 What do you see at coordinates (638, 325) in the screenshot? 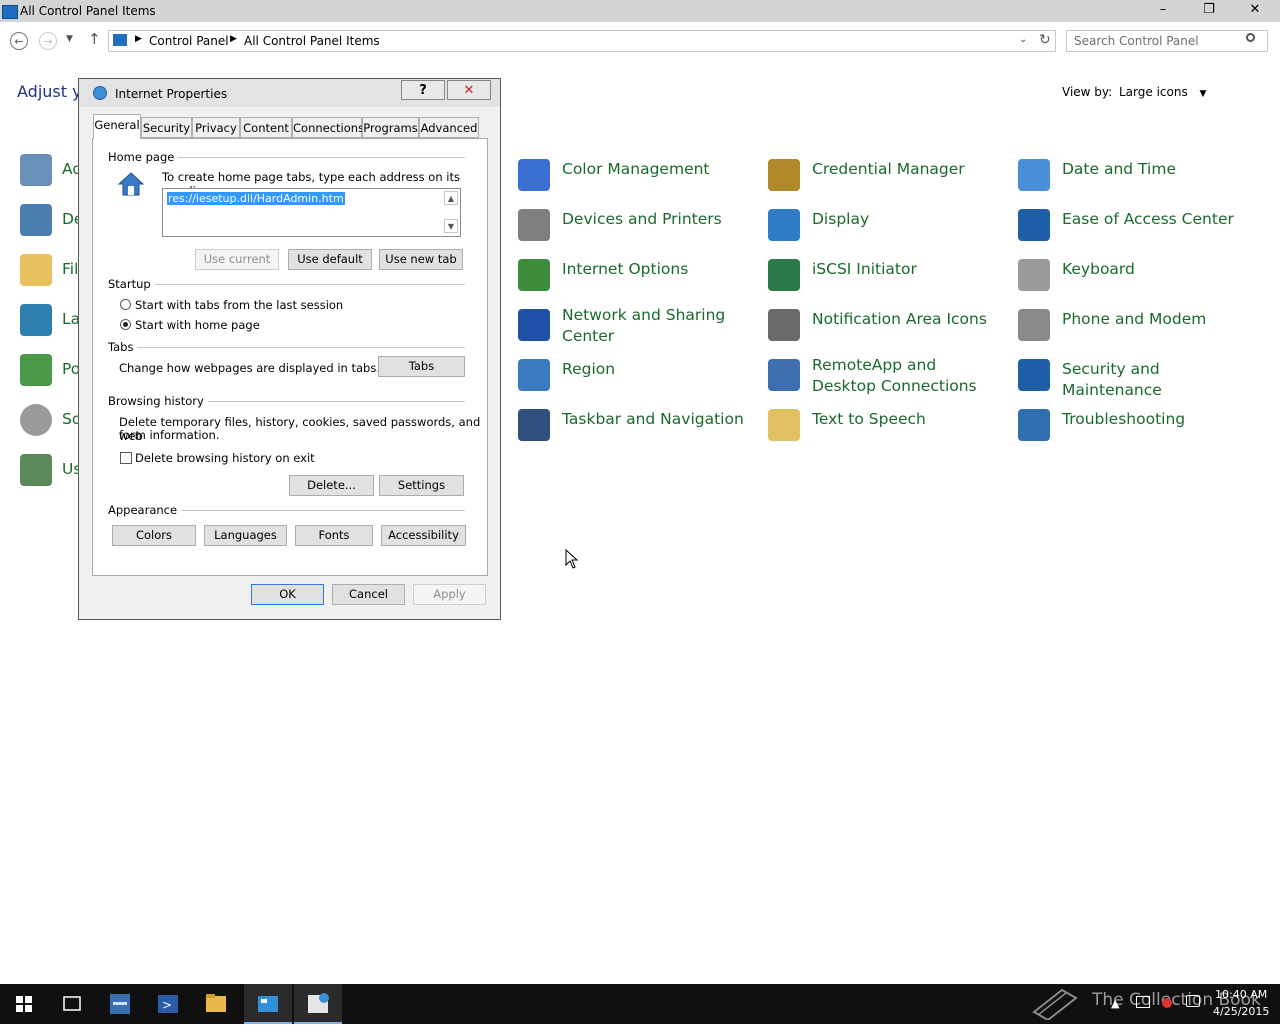
I see `cp-item: Network and Sharing Center` at bounding box center [638, 325].